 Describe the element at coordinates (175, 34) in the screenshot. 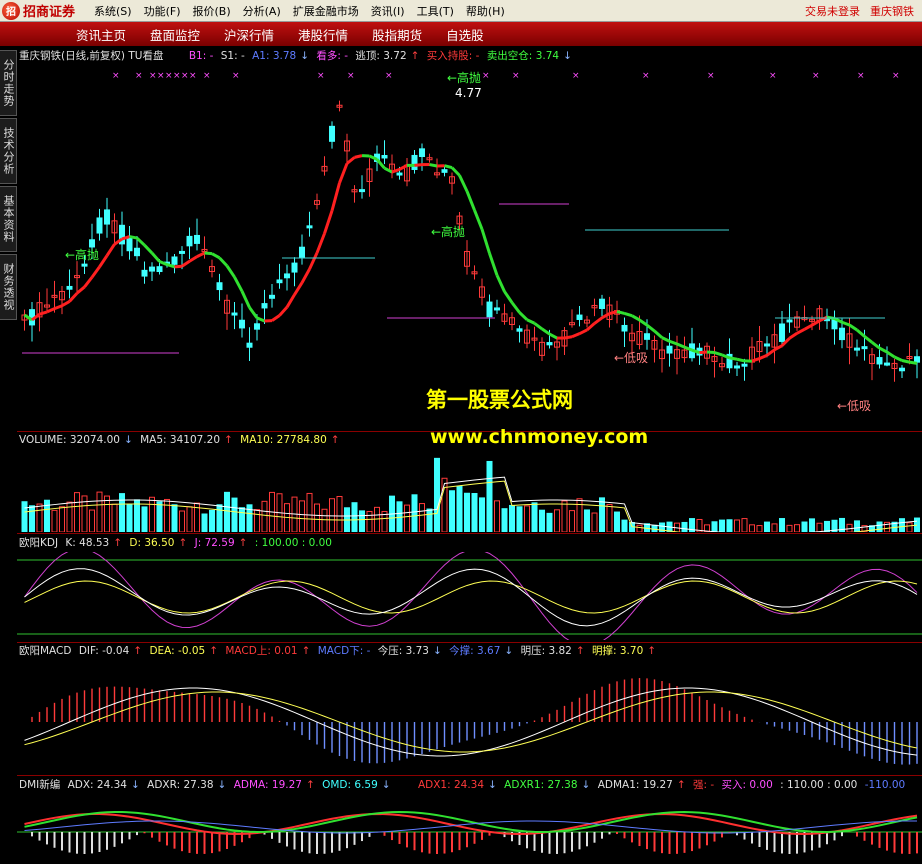

I see `tab-market-monitor: 盘面监控` at that location.